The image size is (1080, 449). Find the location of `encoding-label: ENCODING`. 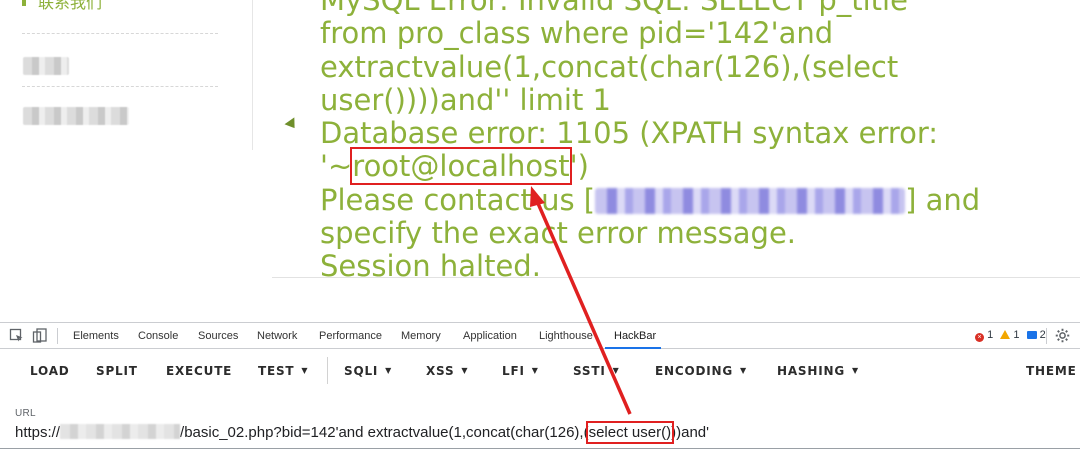

encoding-label: ENCODING is located at coordinates (694, 371).